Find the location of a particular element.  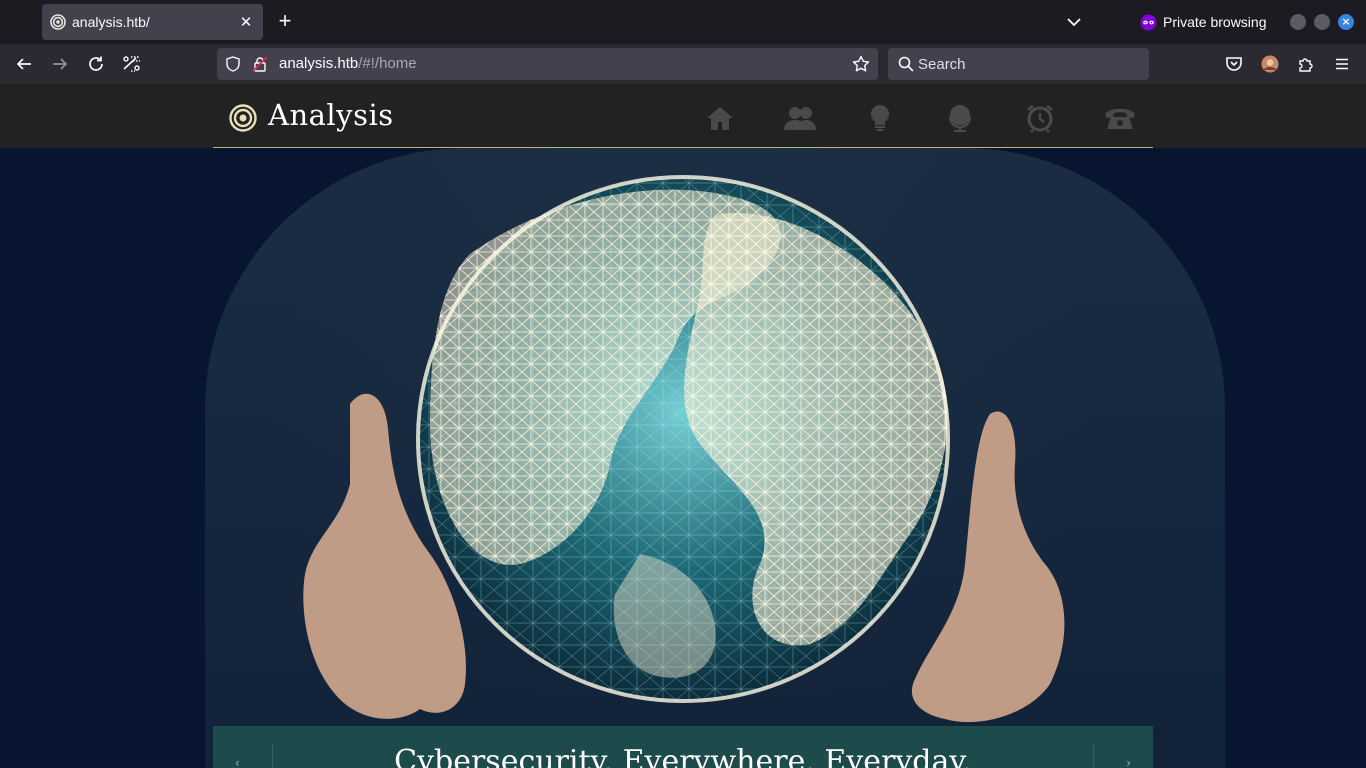

arrow-right-icon is located at coordinates (60, 64).